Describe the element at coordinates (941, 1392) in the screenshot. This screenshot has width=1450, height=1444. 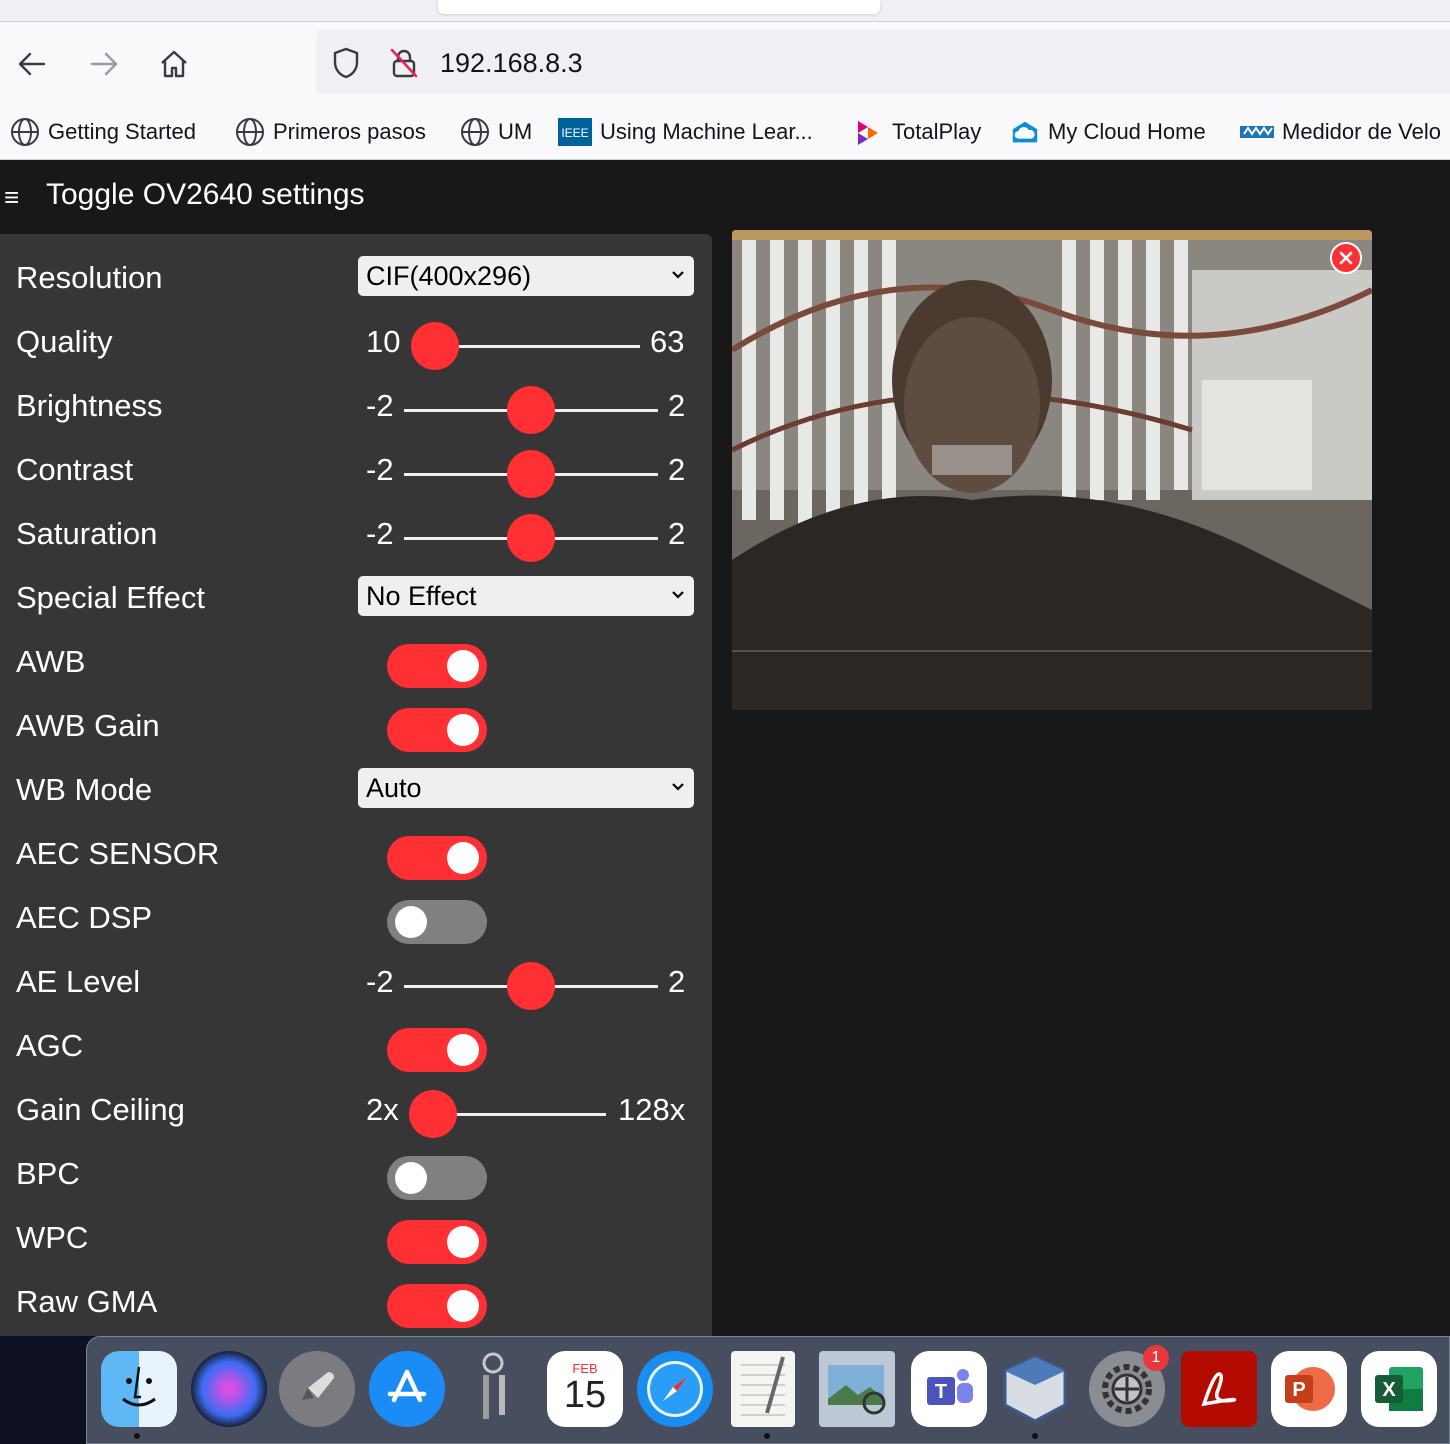
I see `svg-text: T` at that location.